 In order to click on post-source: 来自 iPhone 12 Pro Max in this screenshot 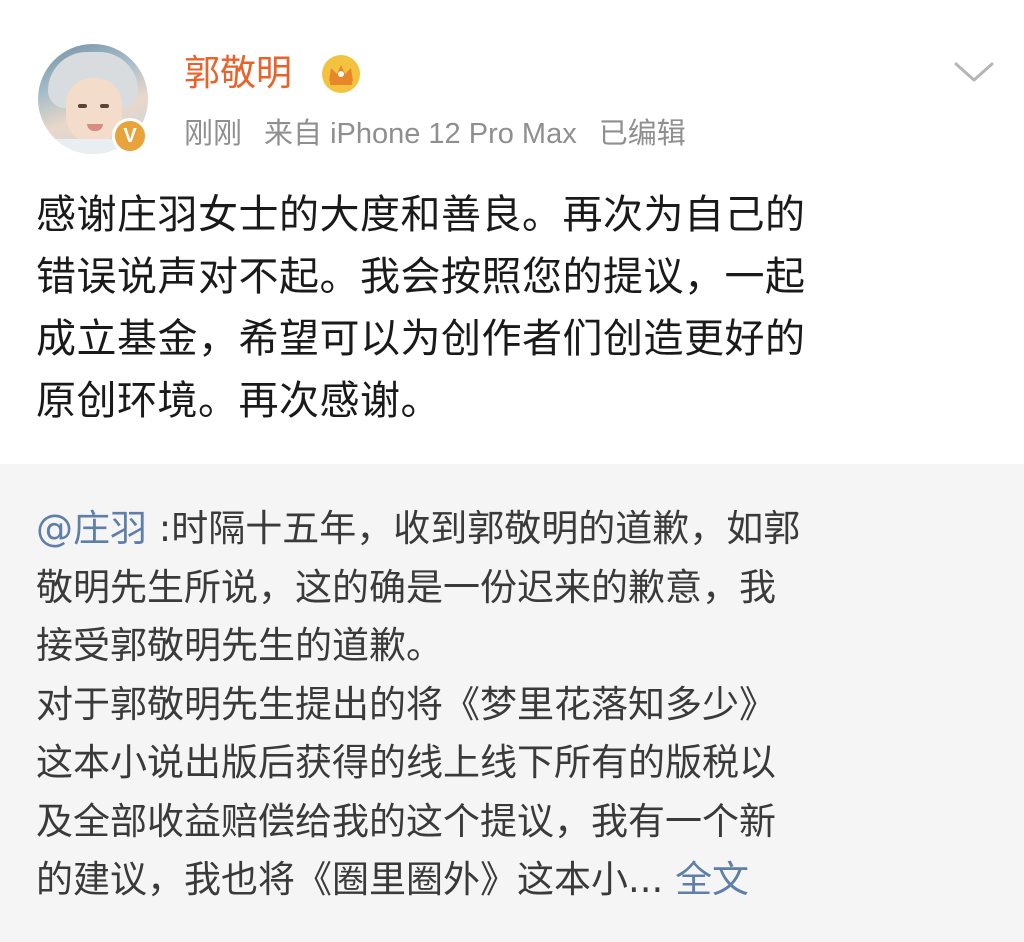, I will do `click(420, 134)`.